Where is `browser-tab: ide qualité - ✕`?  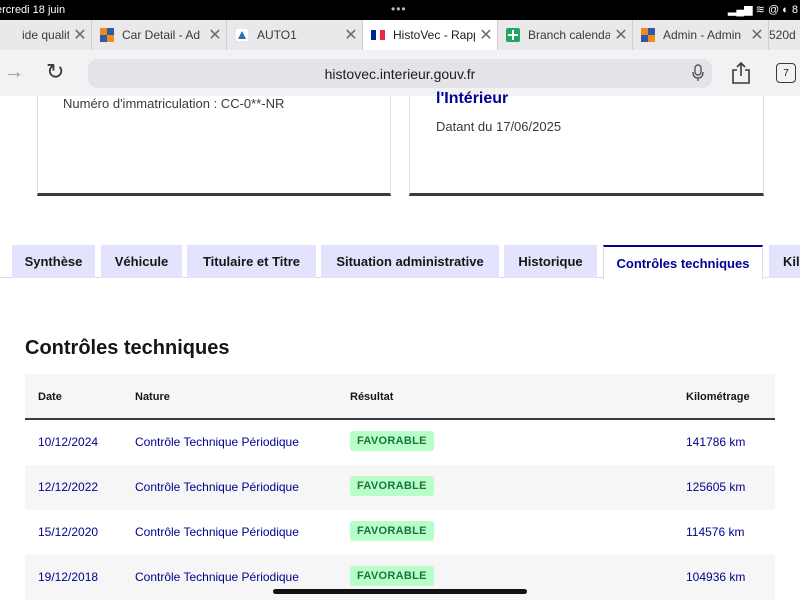
browser-tab: ide qualité - ✕ is located at coordinates (46, 35).